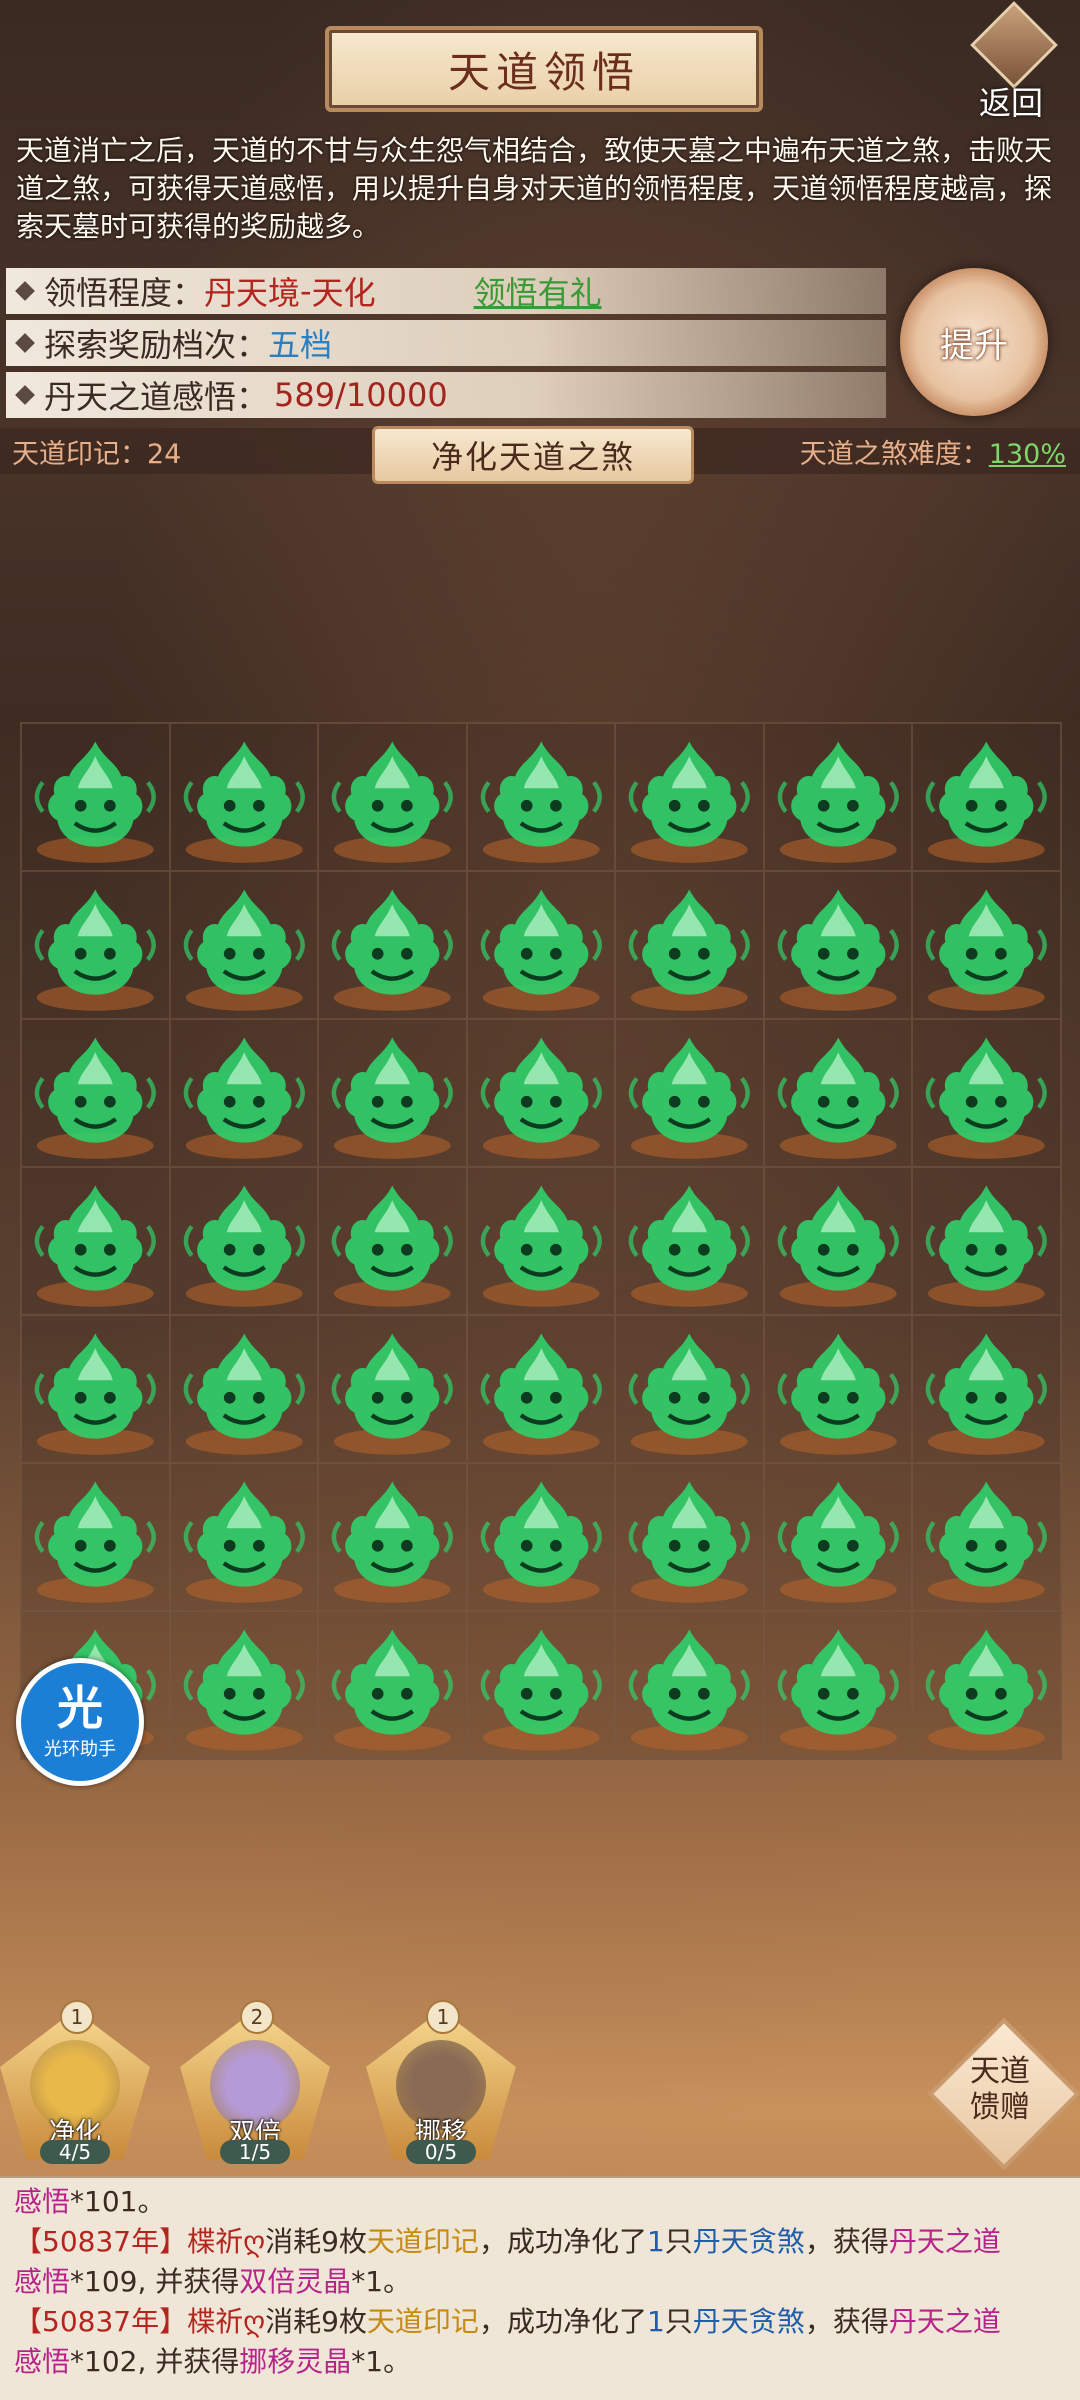 The image size is (1080, 2400). I want to click on purify-title: 净化天道之煞, so click(533, 455).